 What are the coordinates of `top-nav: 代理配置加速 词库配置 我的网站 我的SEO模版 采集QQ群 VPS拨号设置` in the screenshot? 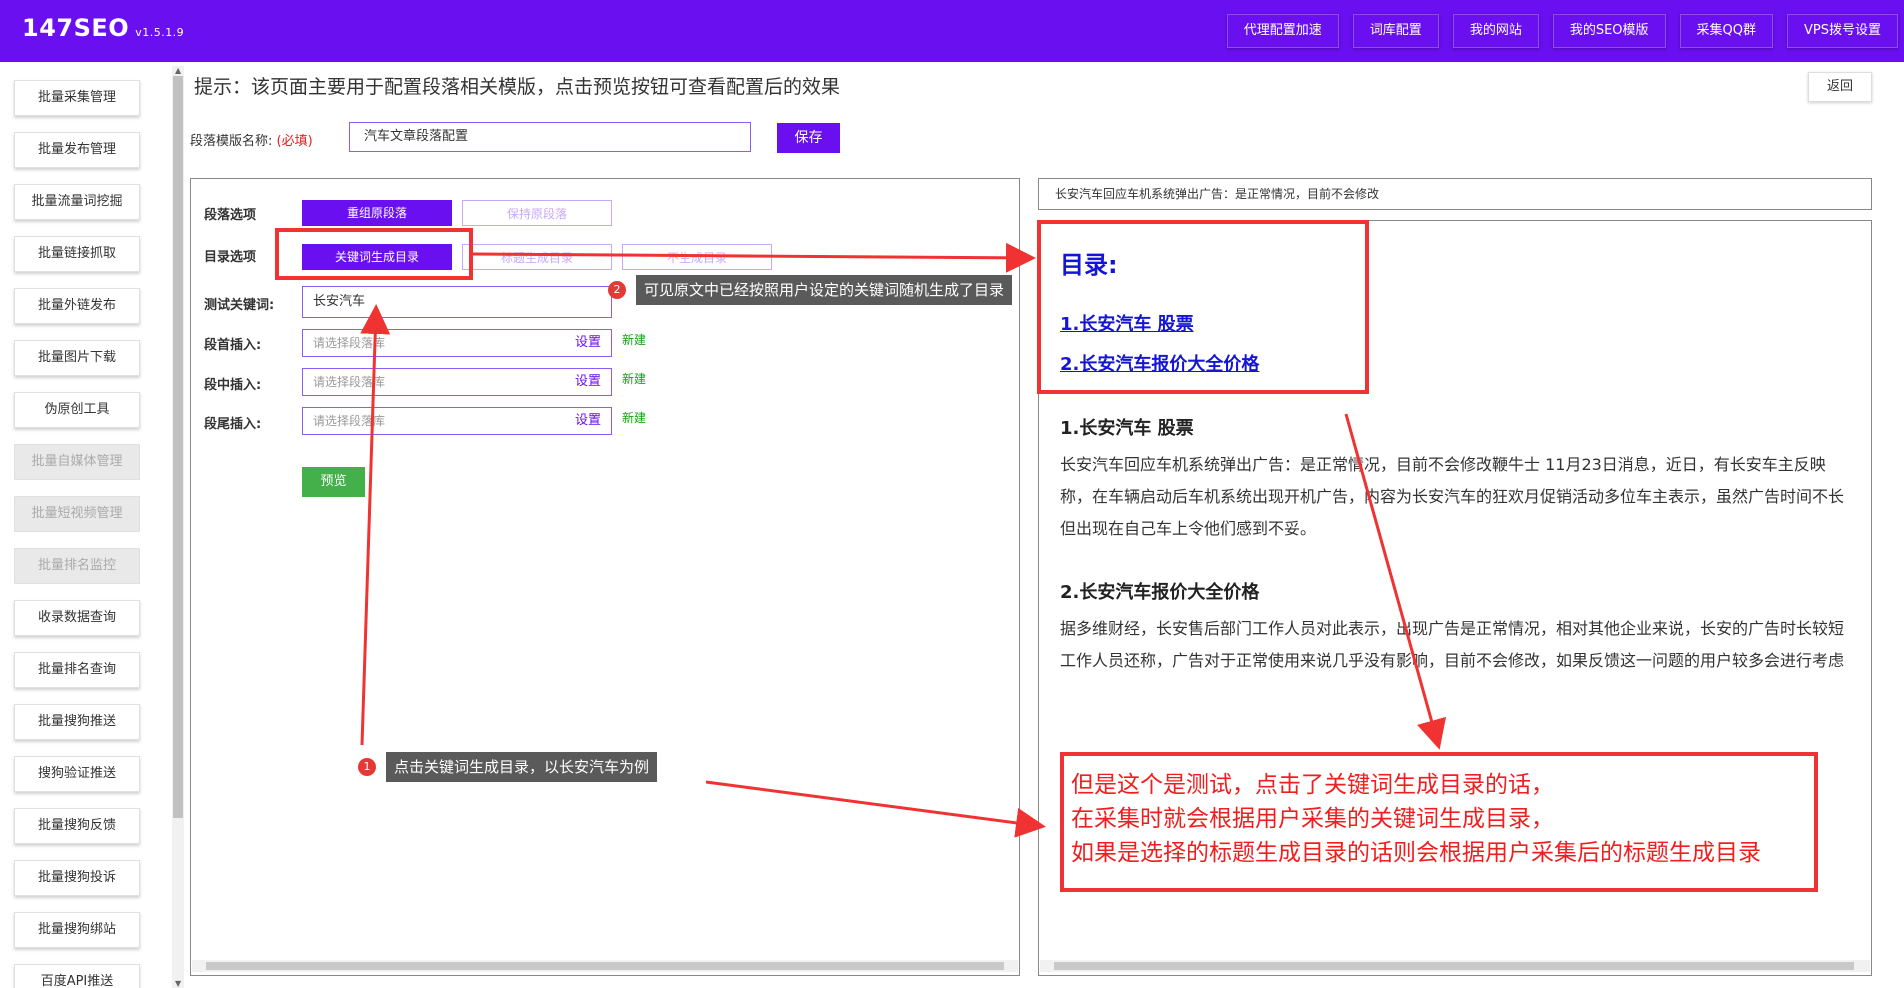 It's located at (1562, 31).